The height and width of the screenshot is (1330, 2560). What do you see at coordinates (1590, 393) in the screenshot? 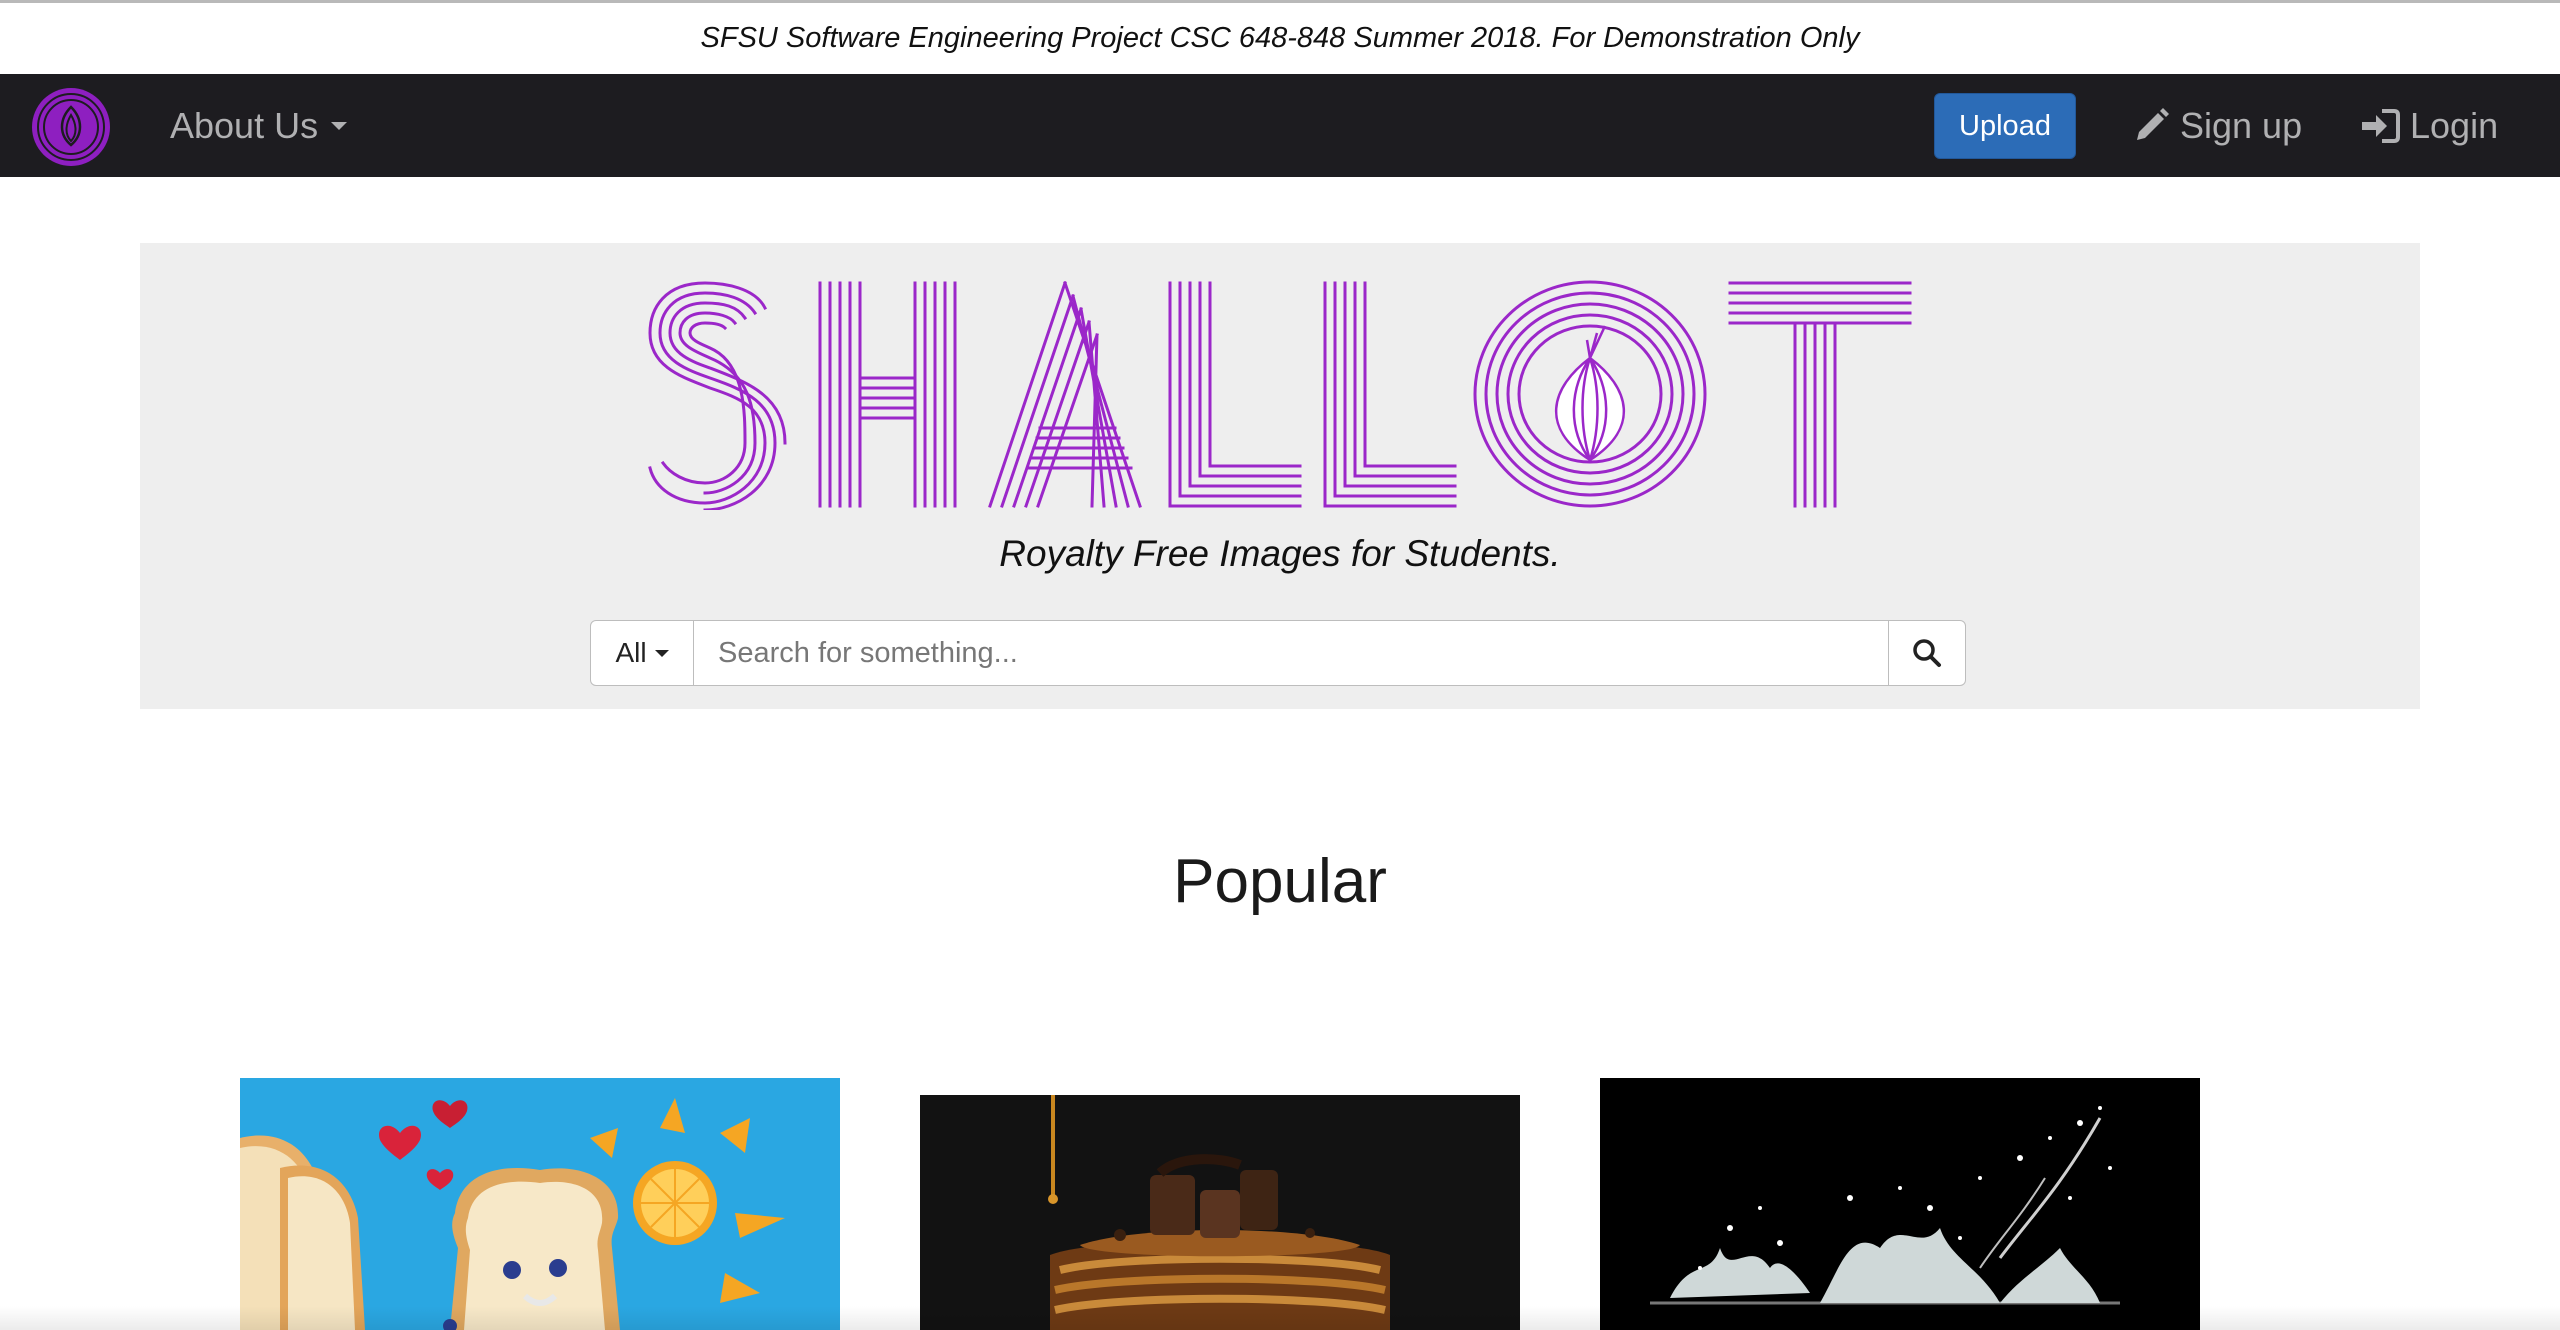
I see `onion-icon` at bounding box center [1590, 393].